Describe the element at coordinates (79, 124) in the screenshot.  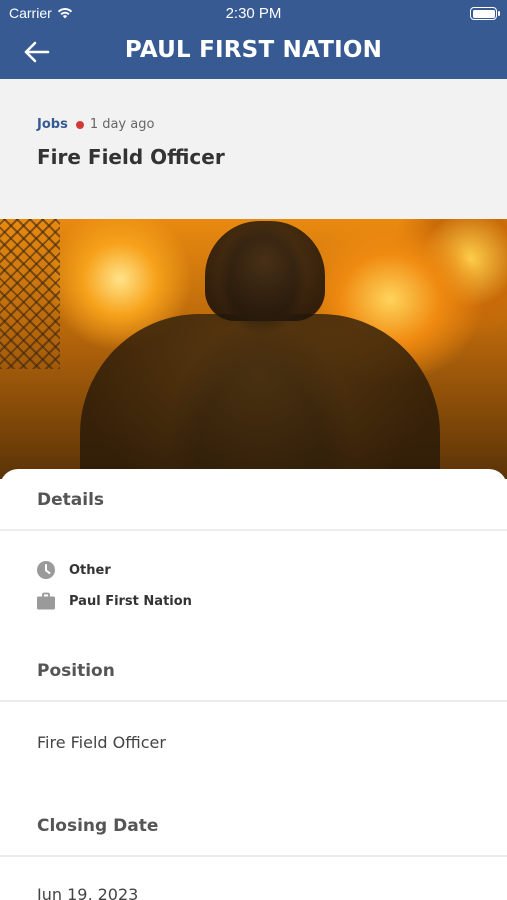
I see `separator-dot` at that location.